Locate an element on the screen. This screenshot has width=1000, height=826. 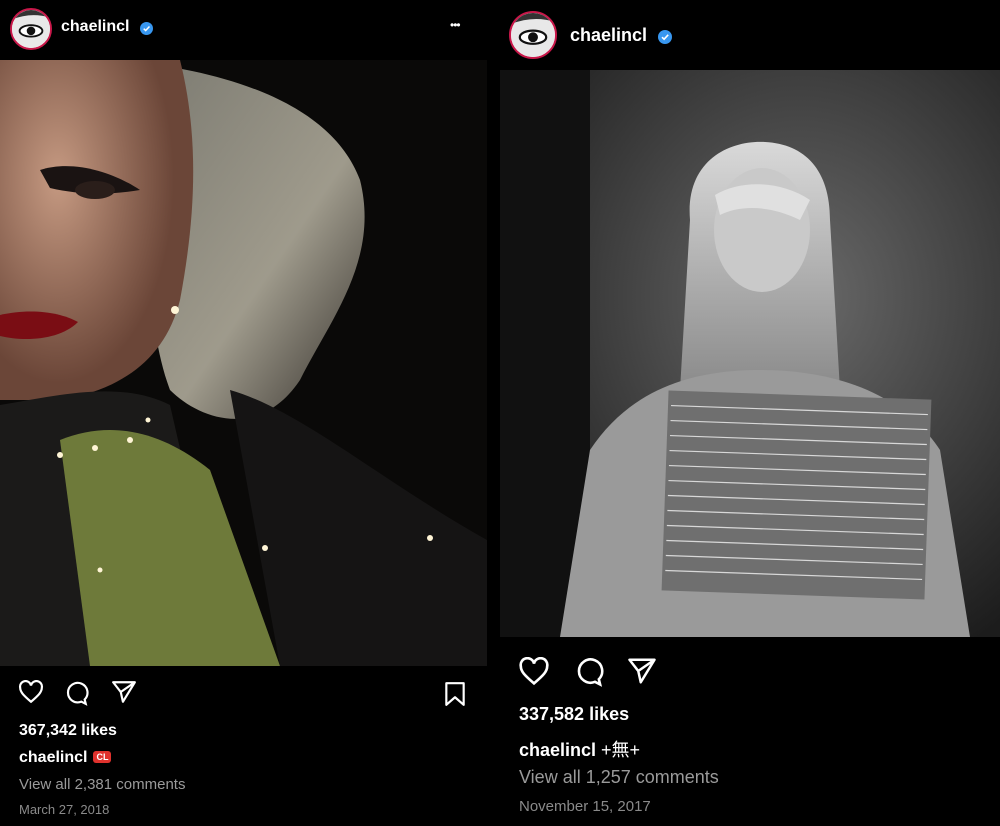
post-header: chaelincl ••• is located at coordinates (243, 30).